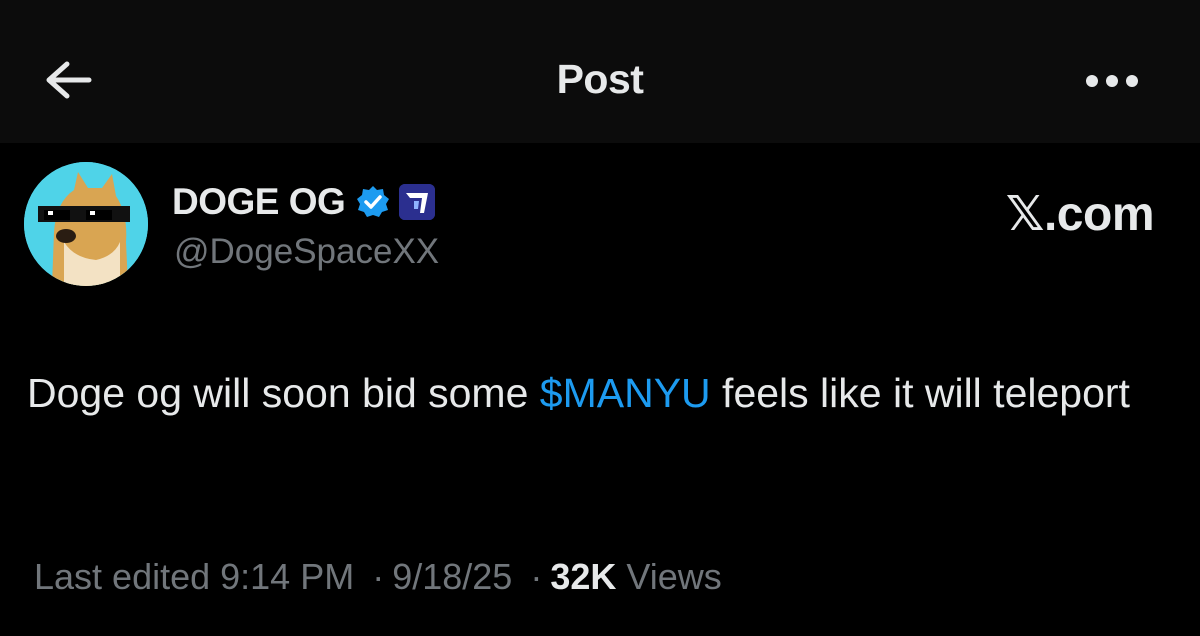  I want to click on page-title: Post, so click(600, 79).